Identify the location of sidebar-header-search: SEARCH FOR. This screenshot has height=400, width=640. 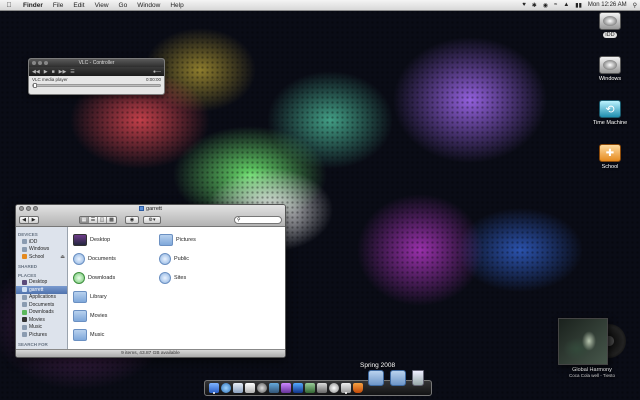
(41, 344).